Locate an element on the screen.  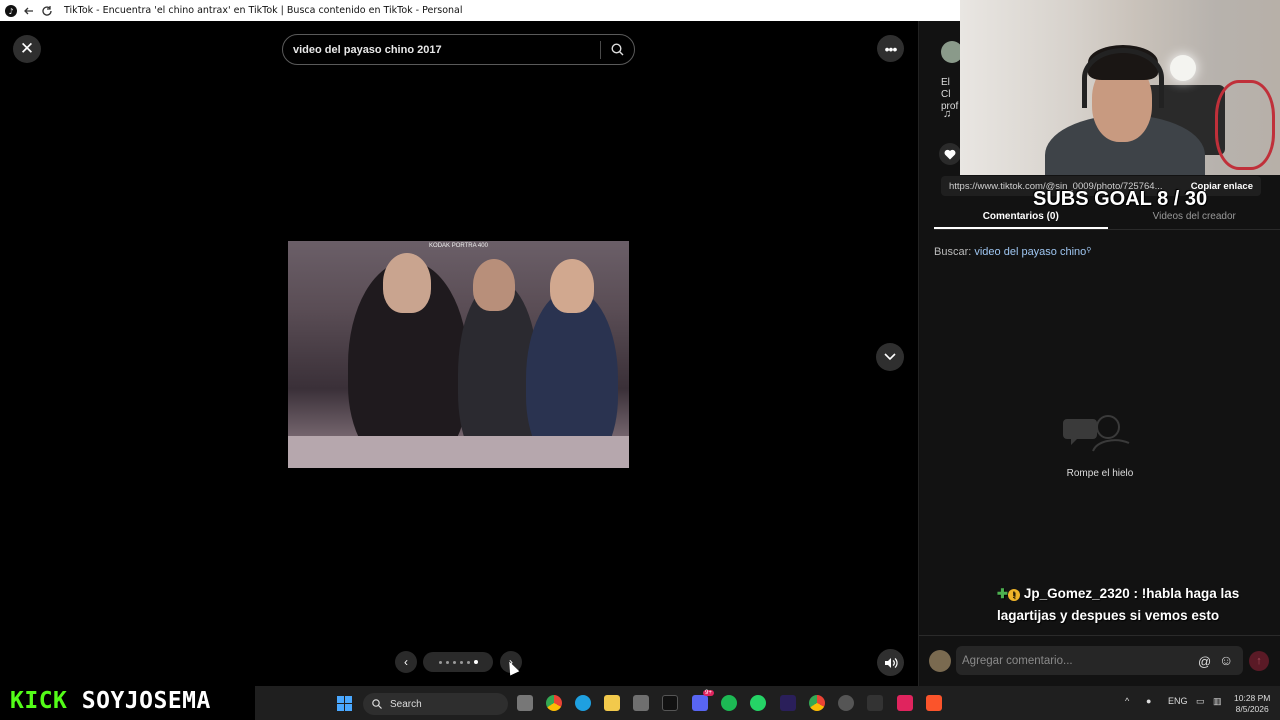
tiktok-studio-icon is located at coordinates (905, 703).